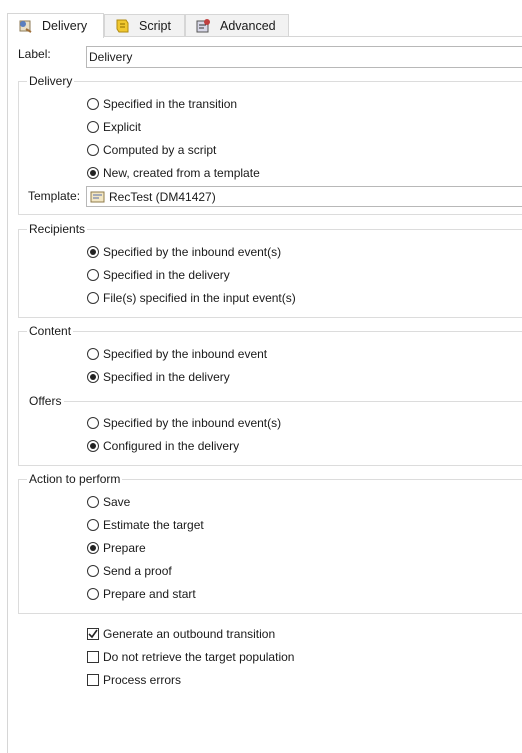 The image size is (522, 753). Describe the element at coordinates (149, 594) in the screenshot. I see `action-option-label: Prepare and start` at that location.